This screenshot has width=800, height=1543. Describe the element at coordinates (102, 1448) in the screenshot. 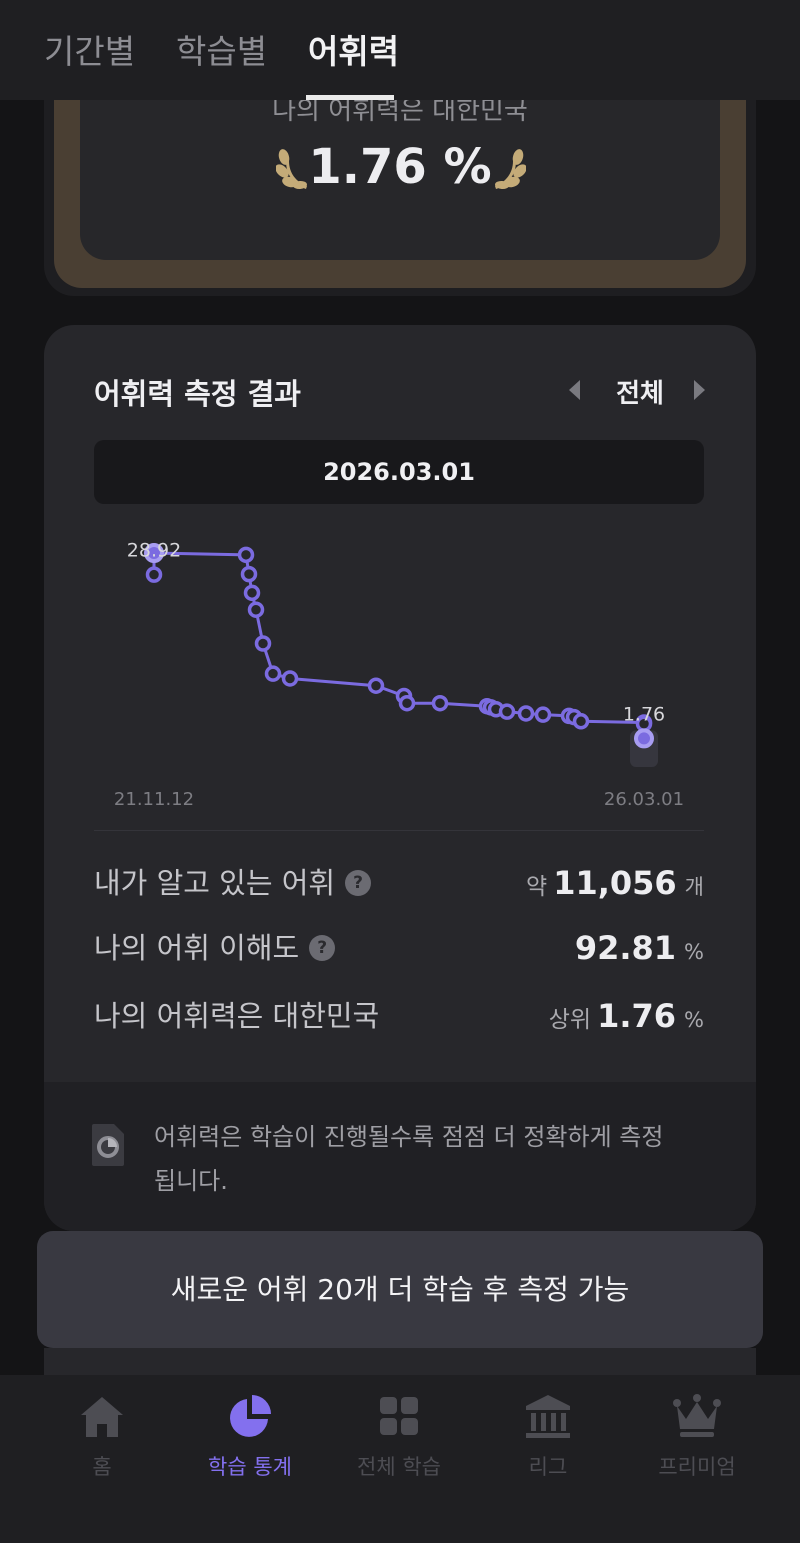

I see `nav-home: 홈` at that location.